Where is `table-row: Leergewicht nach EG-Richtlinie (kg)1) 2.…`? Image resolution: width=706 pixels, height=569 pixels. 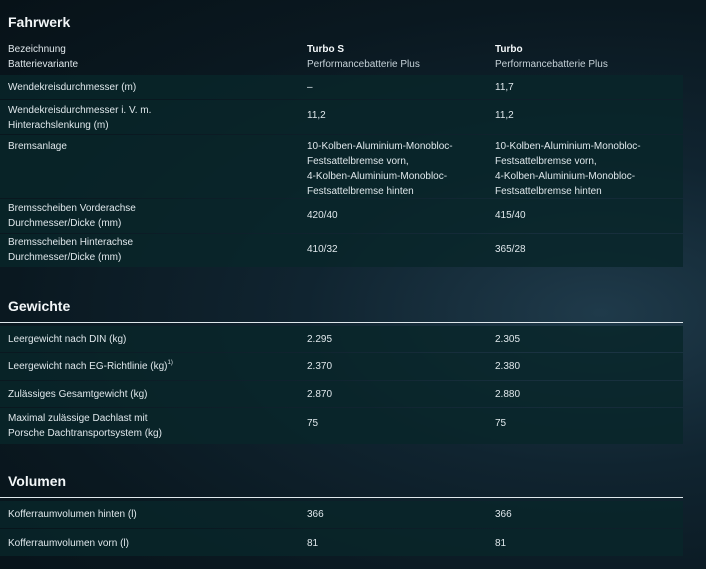
table-row: Leergewicht nach EG-Richtlinie (kg)1) 2.… is located at coordinates (341, 366).